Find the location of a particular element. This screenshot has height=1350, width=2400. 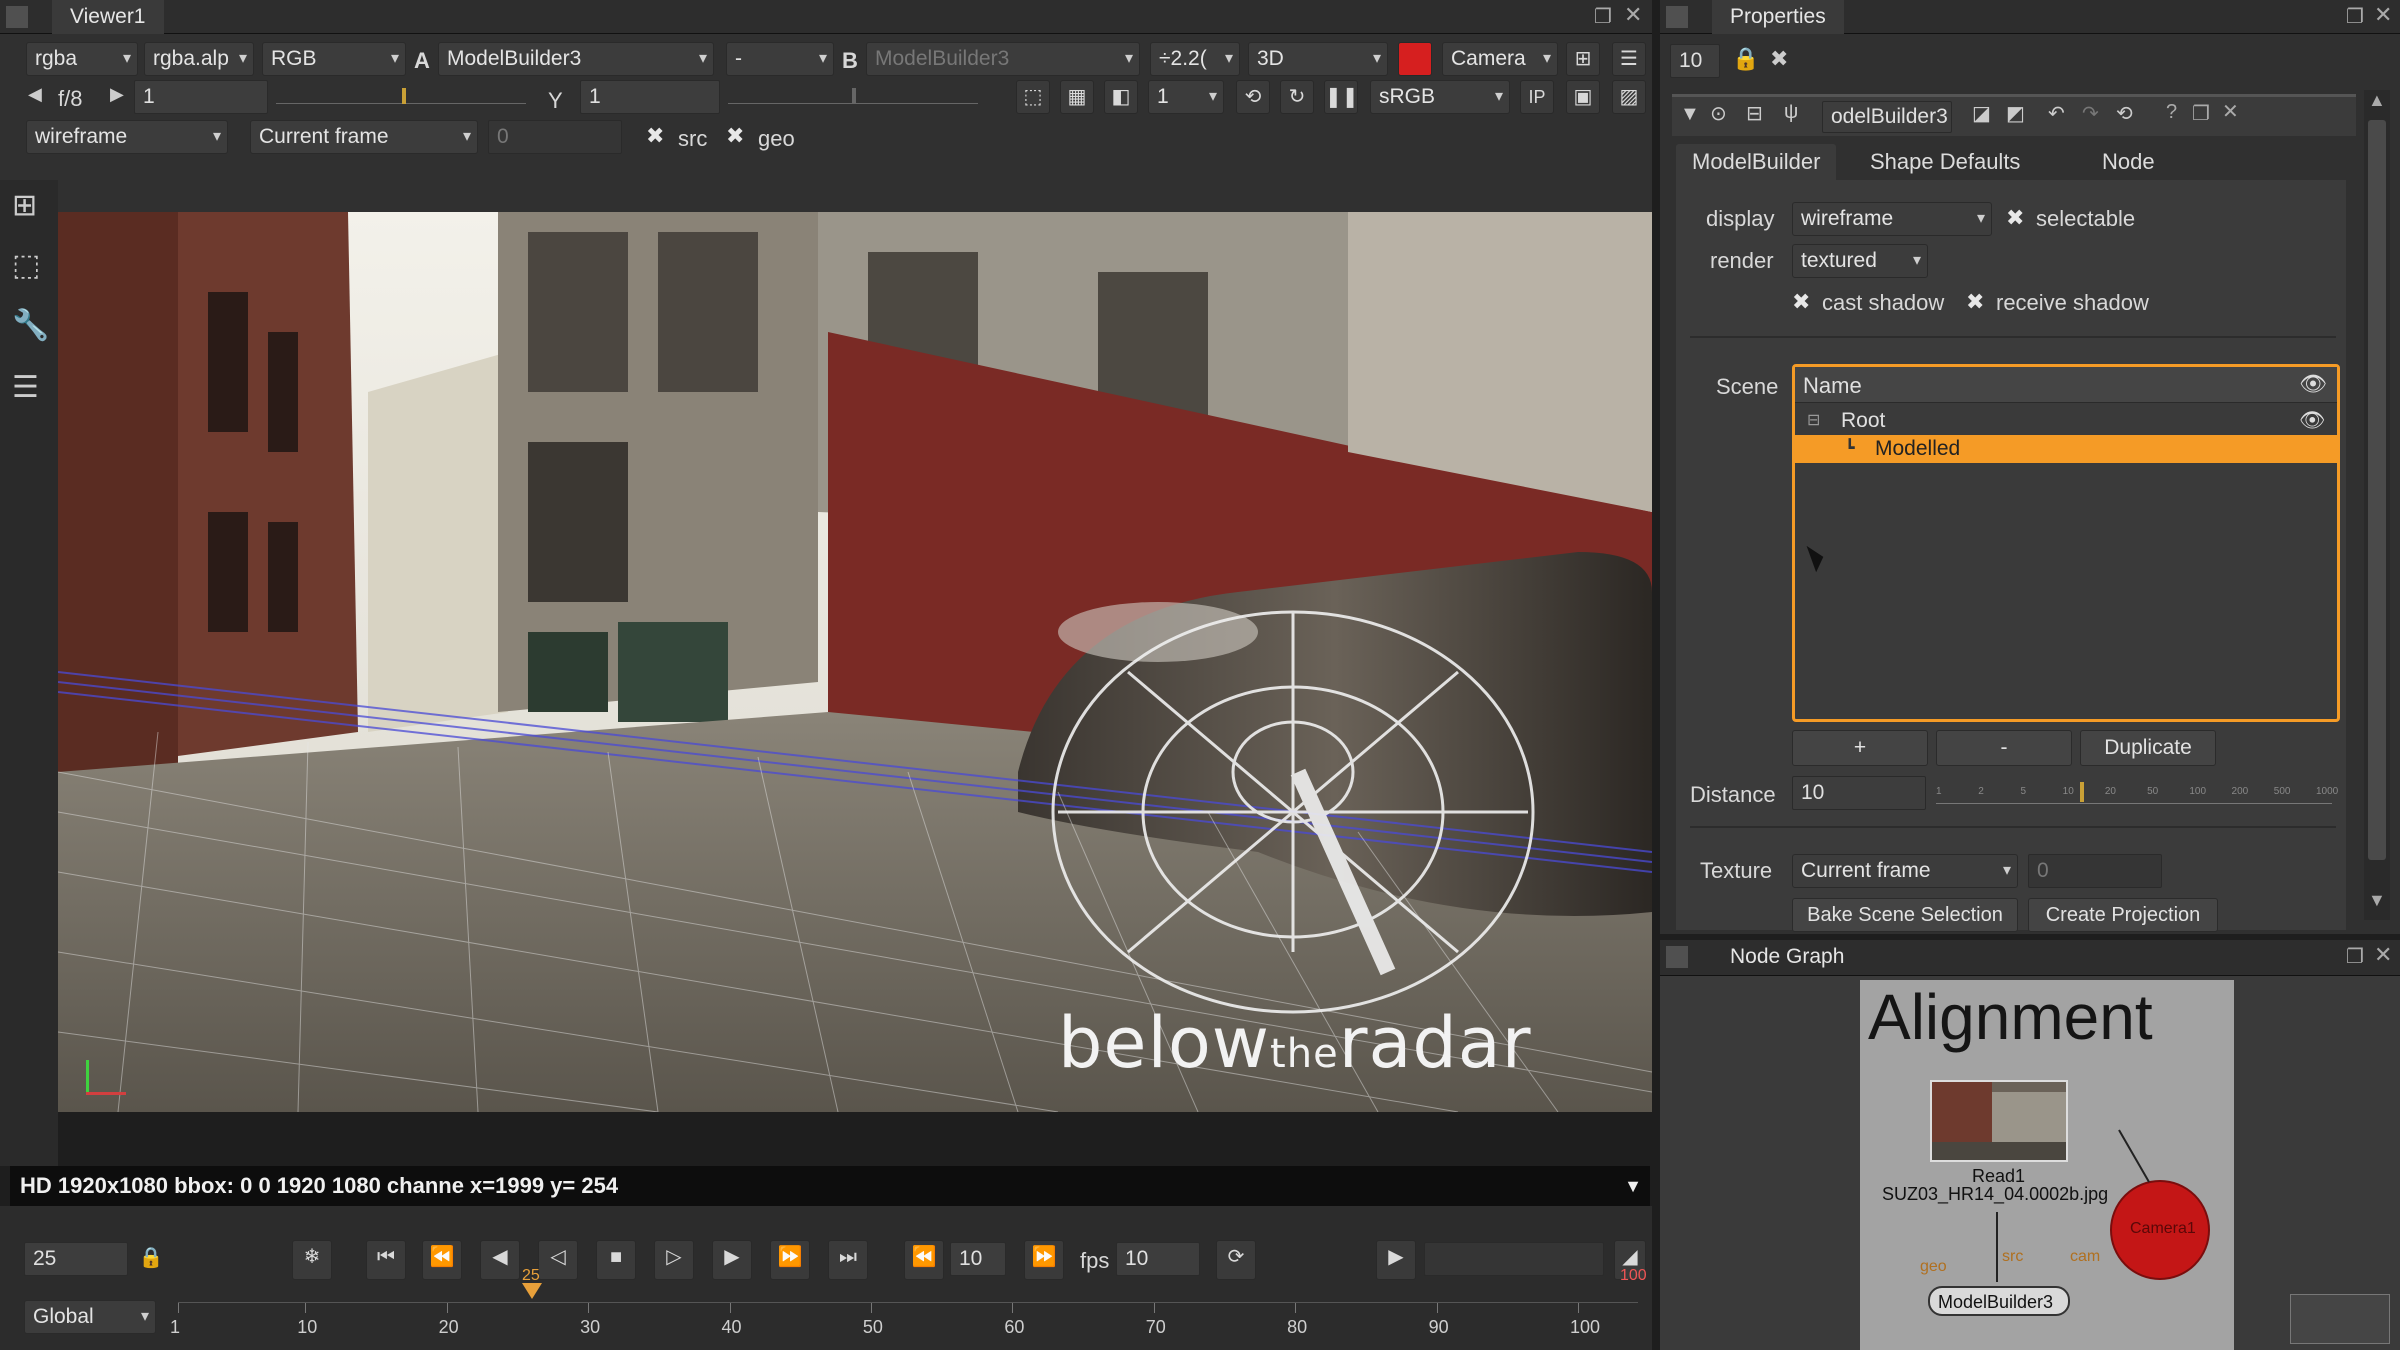

camera-node: Camera1 is located at coordinates (2160, 1230).